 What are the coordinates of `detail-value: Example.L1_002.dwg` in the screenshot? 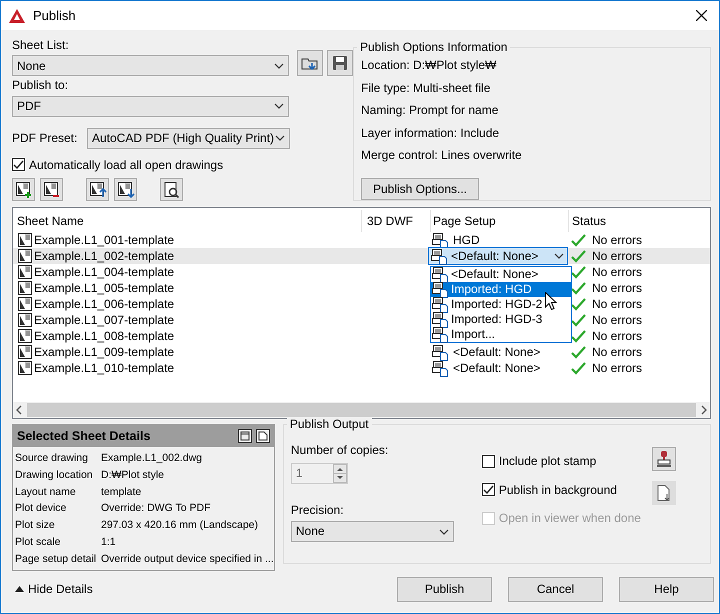 It's located at (151, 458).